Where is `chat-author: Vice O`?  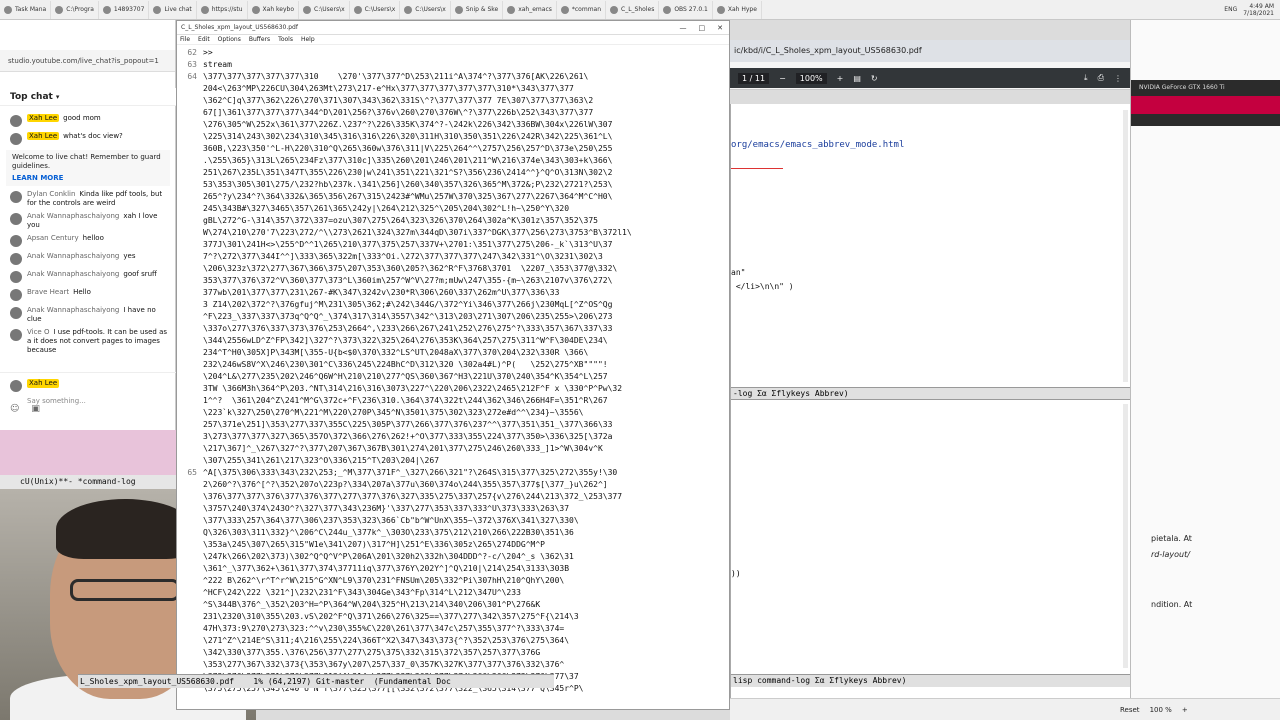 chat-author: Vice O is located at coordinates (38, 332).